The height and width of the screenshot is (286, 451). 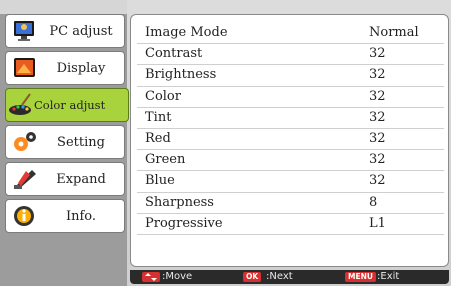 What do you see at coordinates (81, 142) in the screenshot?
I see `sidebar-item-label: Setting` at bounding box center [81, 142].